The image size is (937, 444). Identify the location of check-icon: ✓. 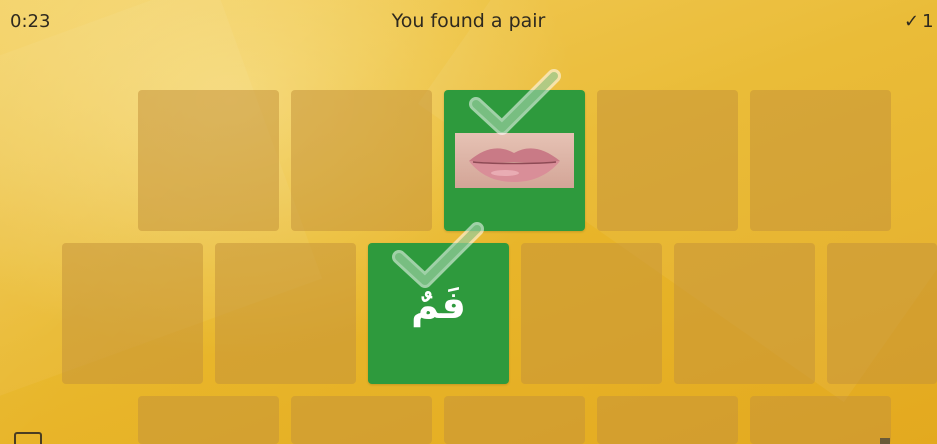
(912, 21).